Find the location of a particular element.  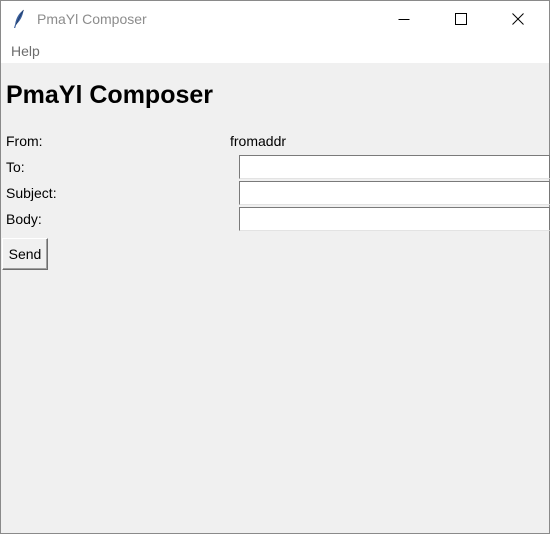

to-label: To: is located at coordinates (15, 167).